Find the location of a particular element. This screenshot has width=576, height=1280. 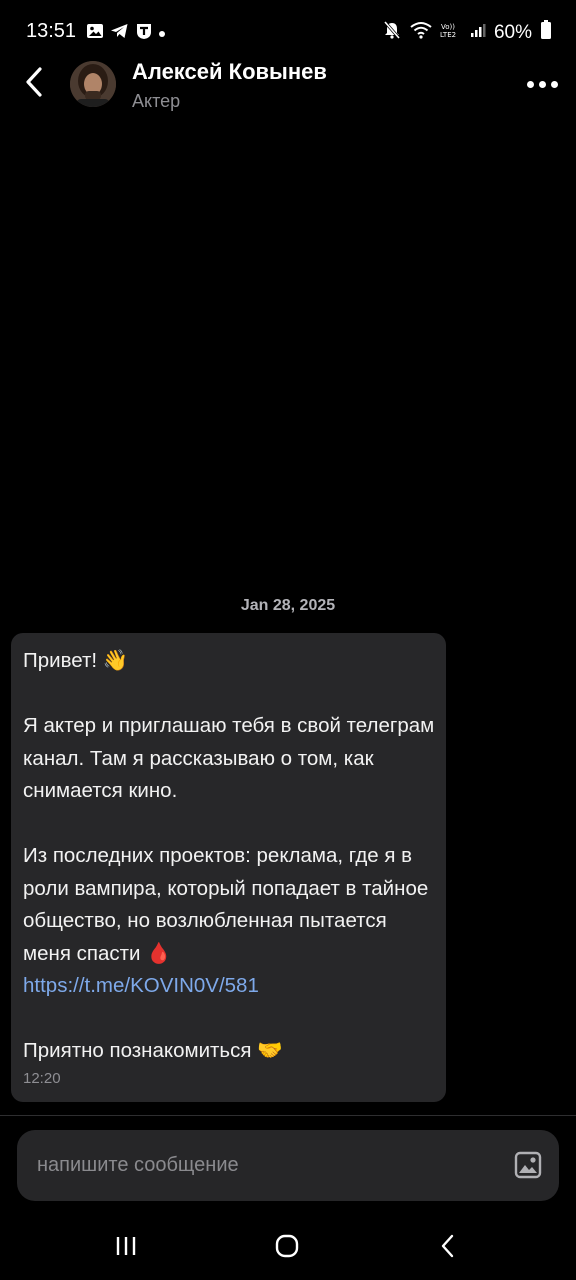

message-time: 12:20 is located at coordinates (42, 1078).